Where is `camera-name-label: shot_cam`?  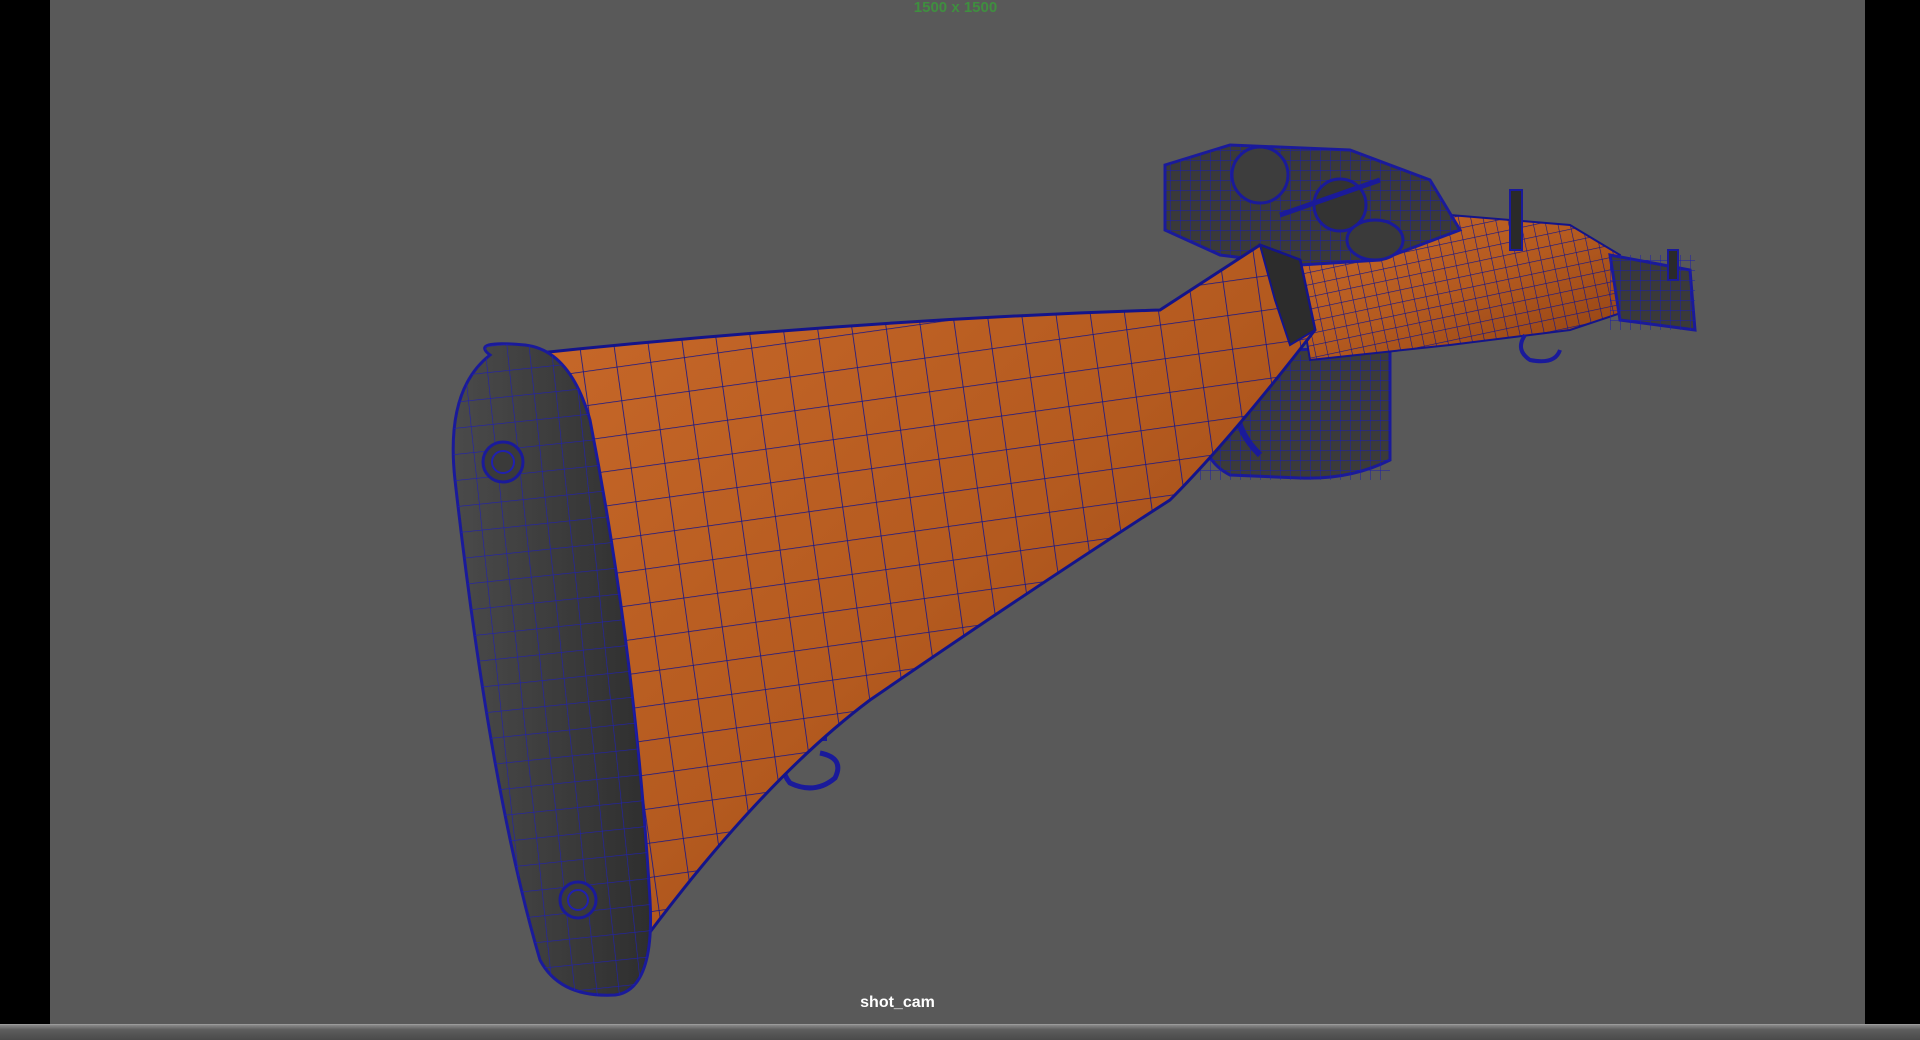
camera-name-label: shot_cam is located at coordinates (897, 1002).